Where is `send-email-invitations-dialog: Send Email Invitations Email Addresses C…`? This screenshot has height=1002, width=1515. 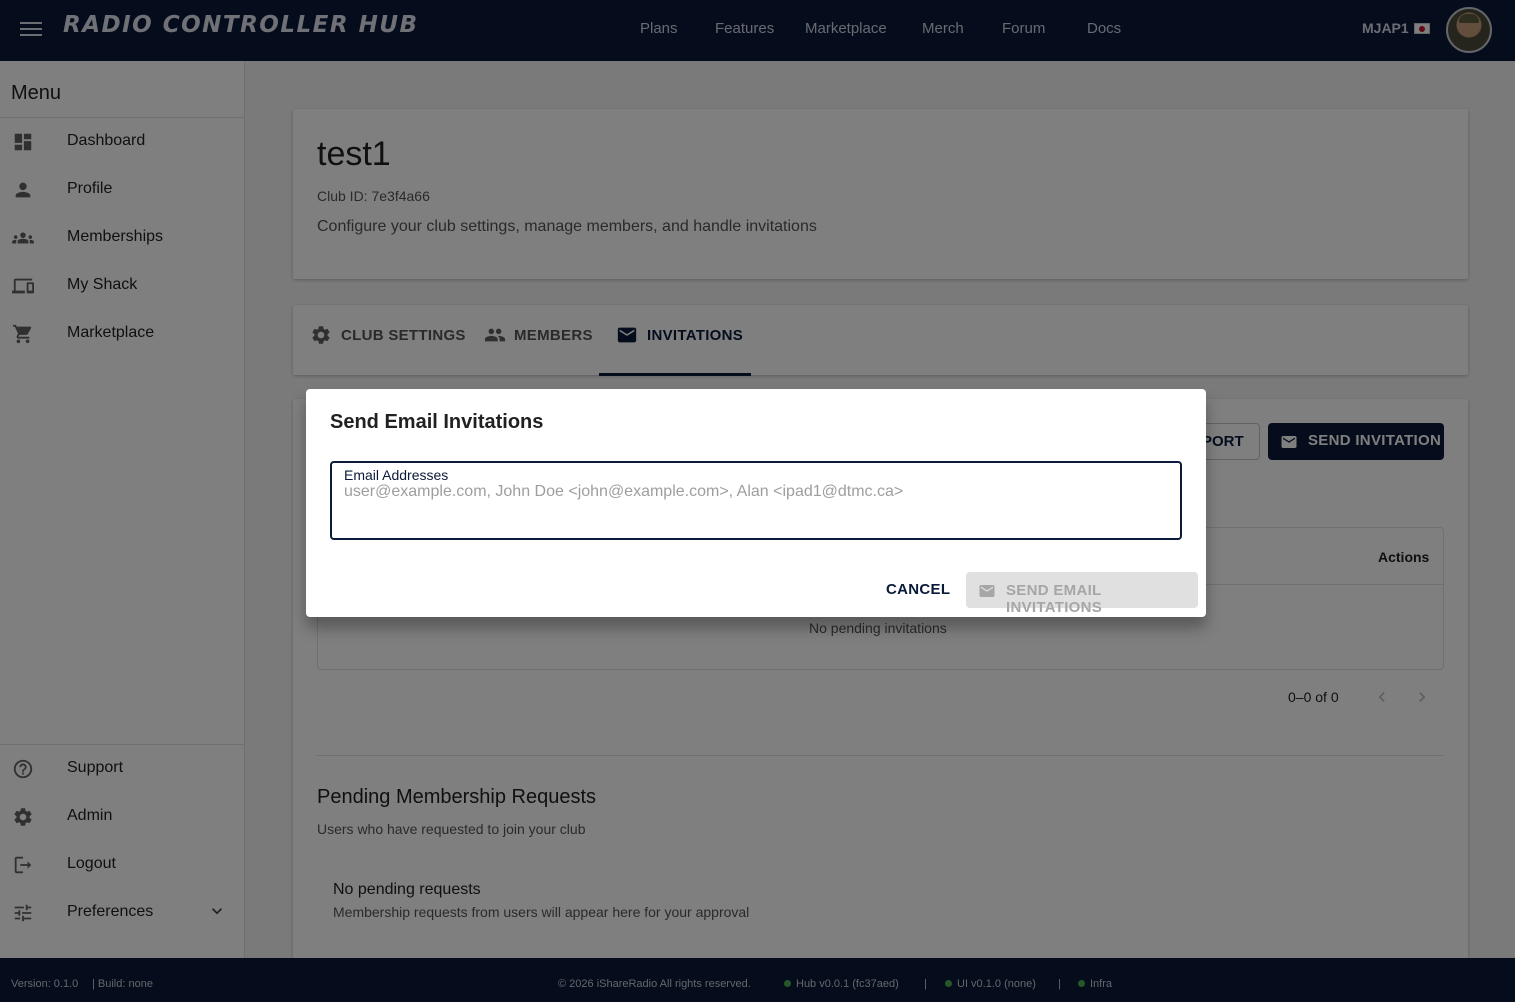 send-email-invitations-dialog: Send Email Invitations Email Addresses C… is located at coordinates (756, 503).